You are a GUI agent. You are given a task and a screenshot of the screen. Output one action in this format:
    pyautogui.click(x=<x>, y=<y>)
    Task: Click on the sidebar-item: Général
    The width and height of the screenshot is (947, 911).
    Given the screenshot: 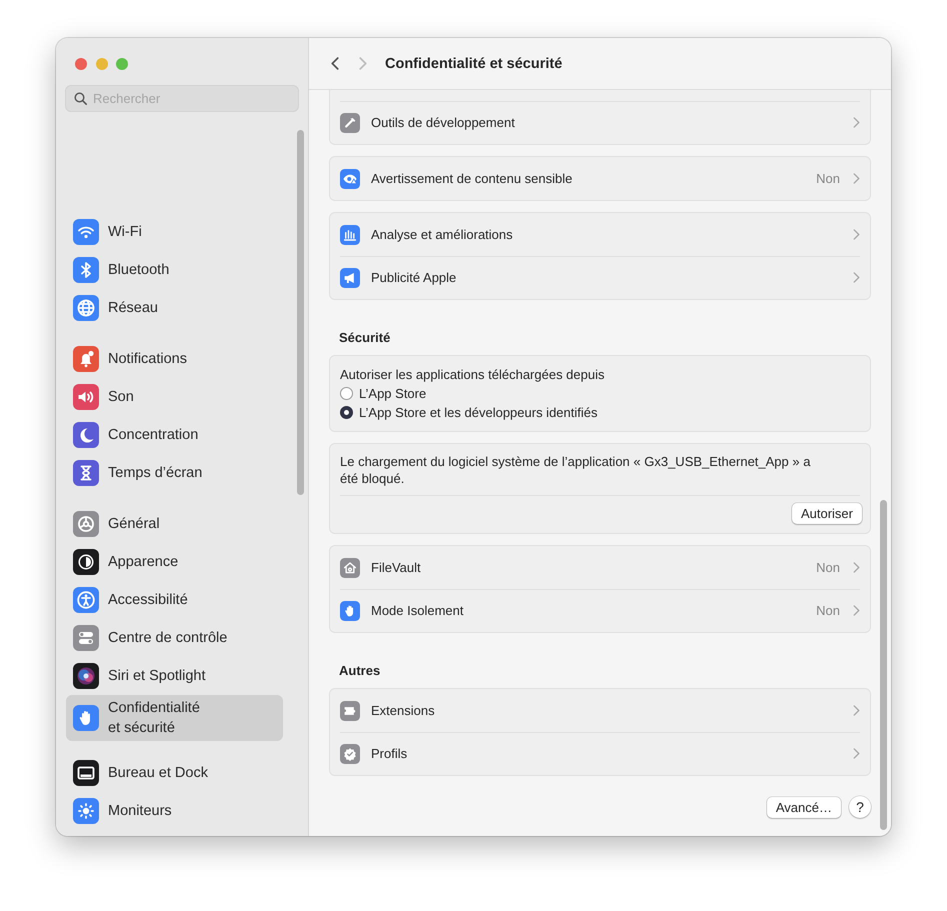 What is the action you would take?
    pyautogui.click(x=182, y=524)
    